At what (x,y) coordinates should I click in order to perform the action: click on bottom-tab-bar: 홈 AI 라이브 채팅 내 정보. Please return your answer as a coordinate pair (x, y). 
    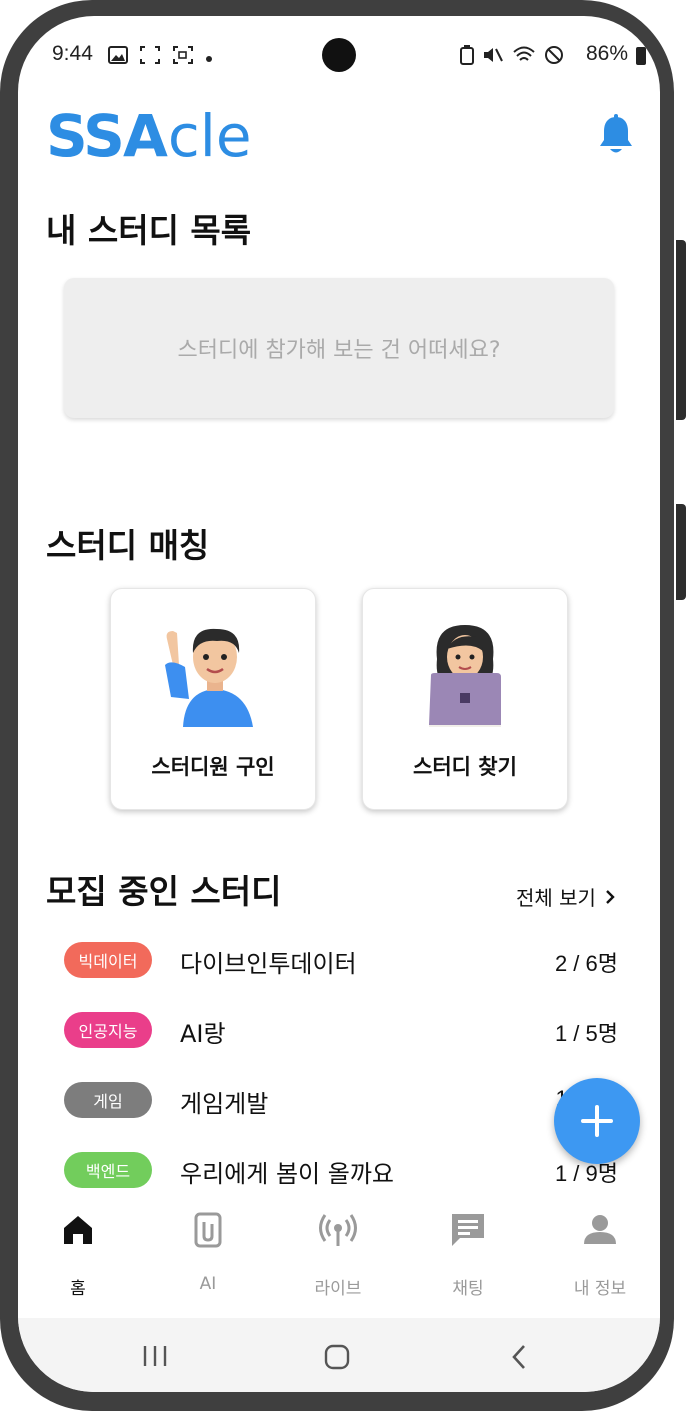
    Looking at the image, I should click on (339, 1259).